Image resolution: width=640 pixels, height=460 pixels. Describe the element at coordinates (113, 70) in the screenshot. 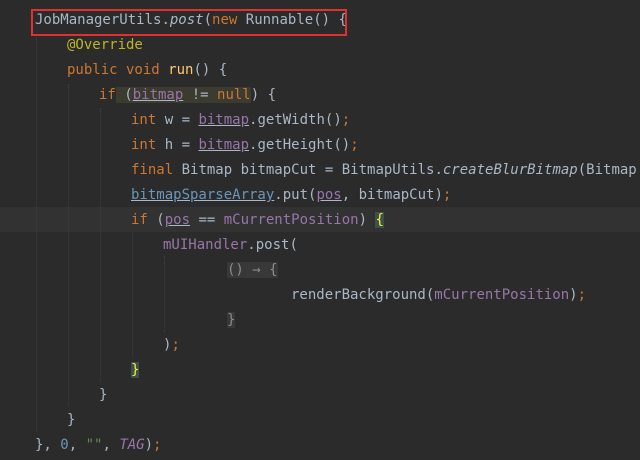

I see `keyword: public void` at that location.